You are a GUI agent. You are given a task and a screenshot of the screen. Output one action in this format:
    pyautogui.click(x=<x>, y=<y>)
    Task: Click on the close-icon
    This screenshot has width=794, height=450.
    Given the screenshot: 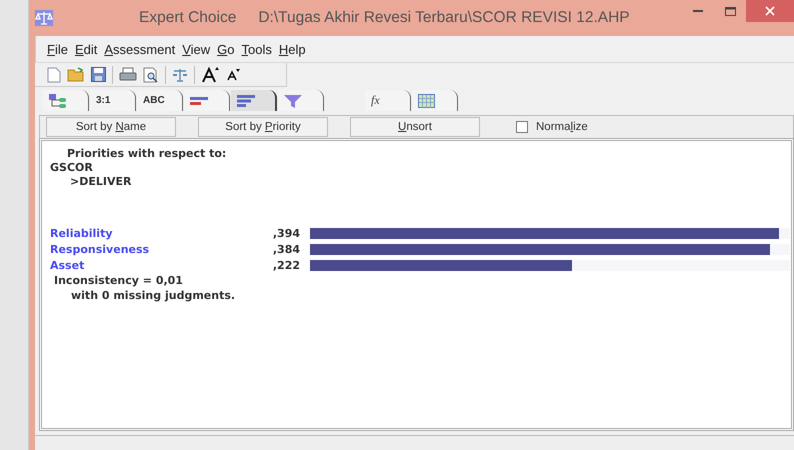 What is the action you would take?
    pyautogui.click(x=770, y=11)
    